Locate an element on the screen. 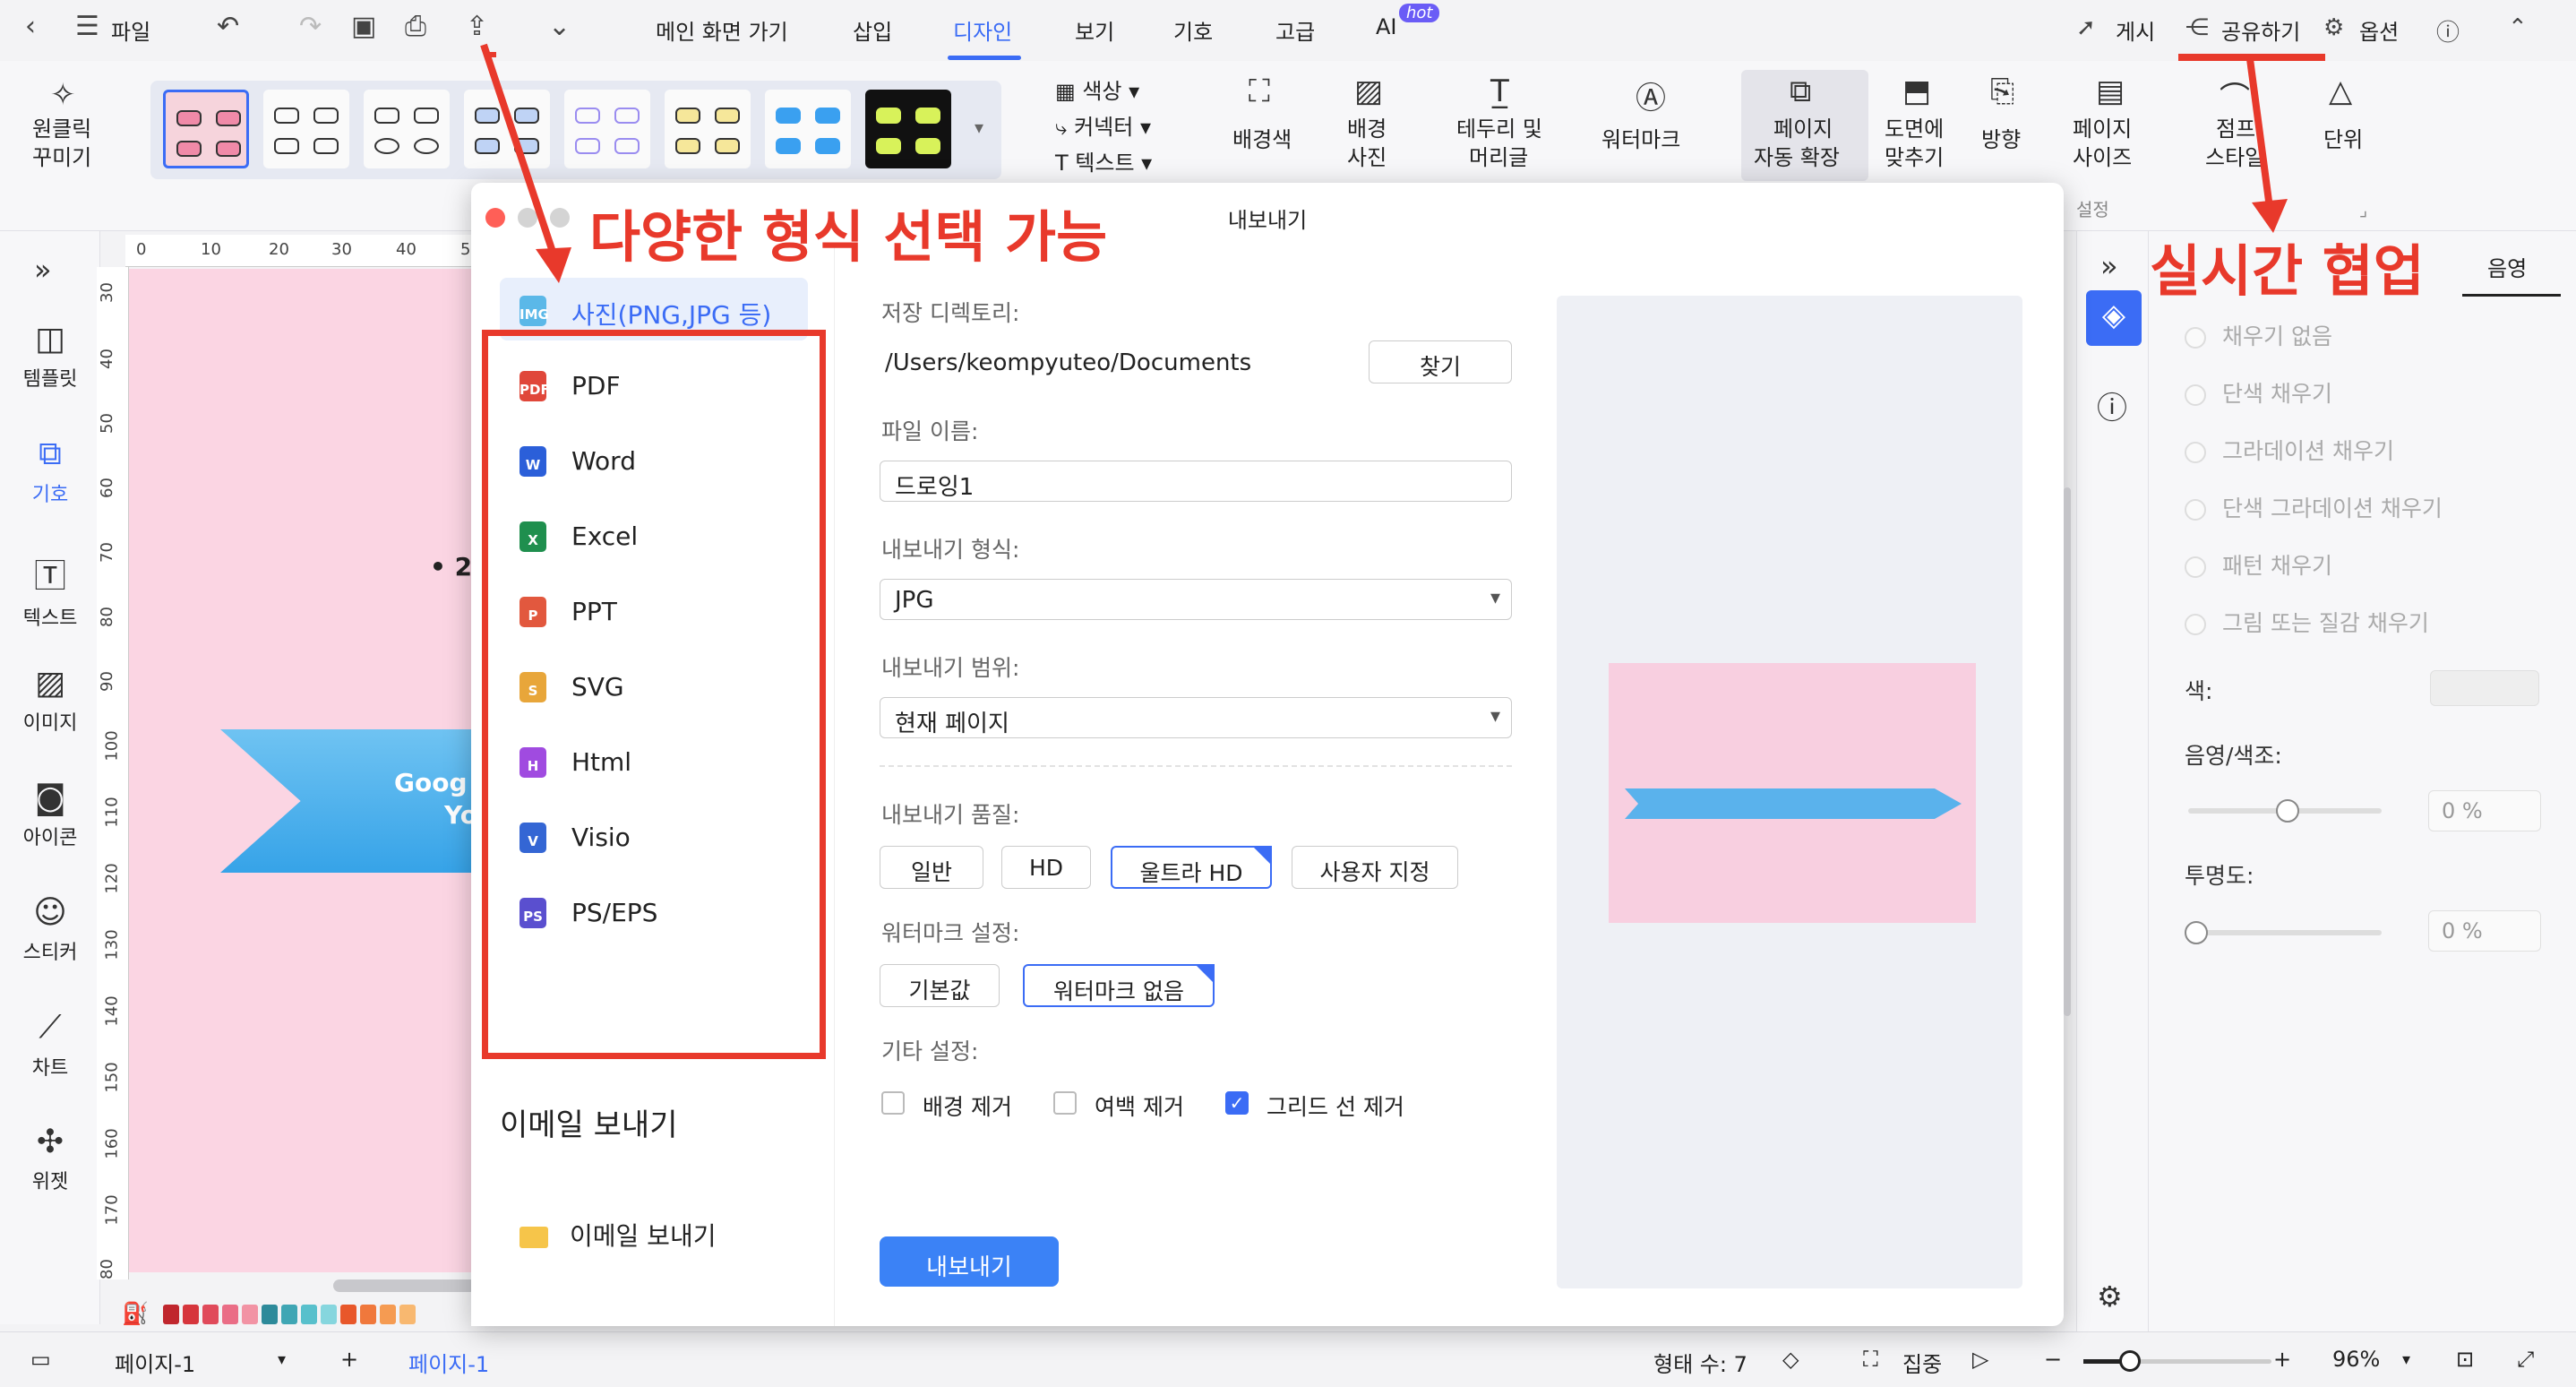 Image resolution: width=2576 pixels, height=1387 pixels. layers-icon: ◇ is located at coordinates (1790, 1359).